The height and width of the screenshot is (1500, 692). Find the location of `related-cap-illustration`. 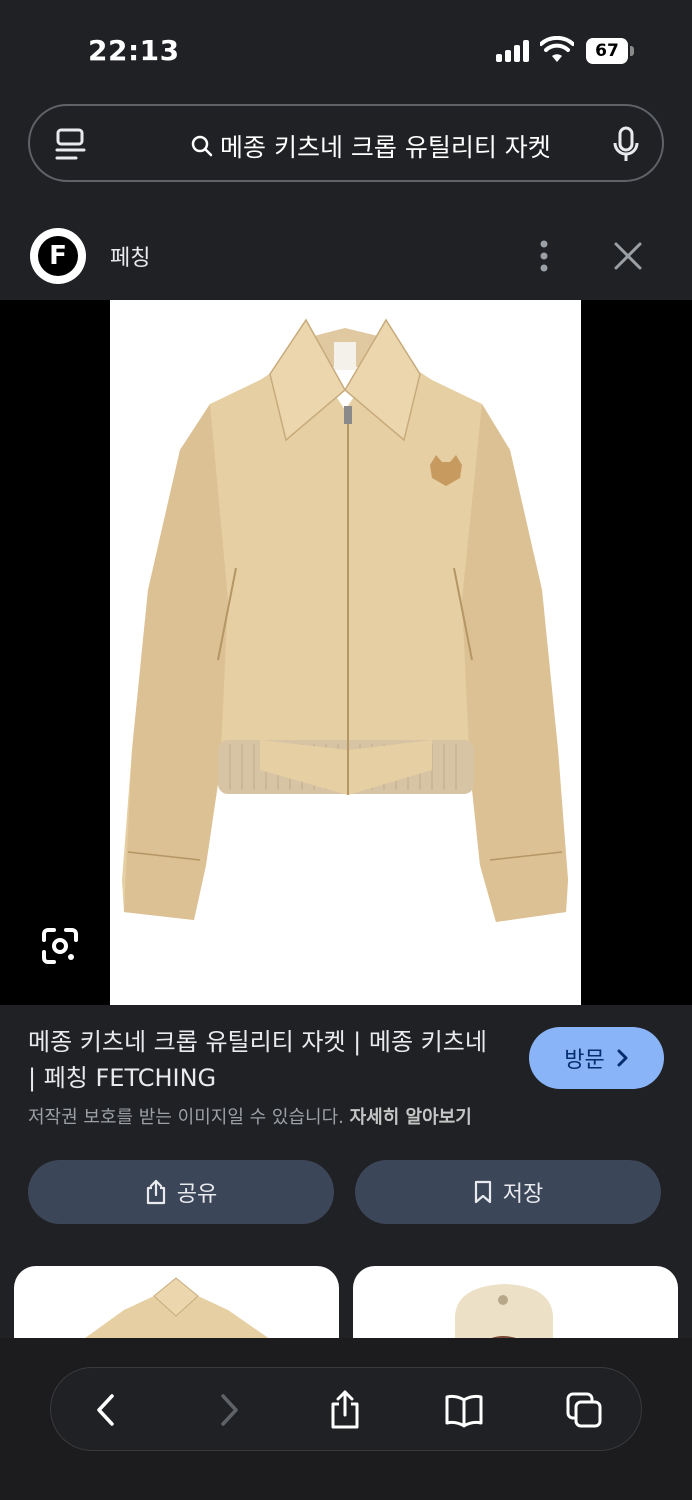

related-cap-illustration is located at coordinates (504, 1315).